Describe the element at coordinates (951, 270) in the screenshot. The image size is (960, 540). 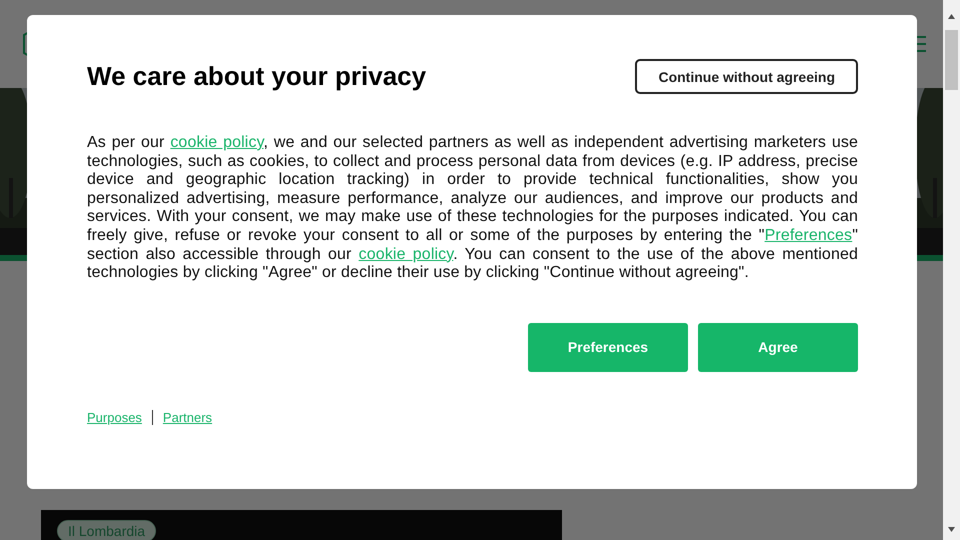
I see `scrollbar` at that location.